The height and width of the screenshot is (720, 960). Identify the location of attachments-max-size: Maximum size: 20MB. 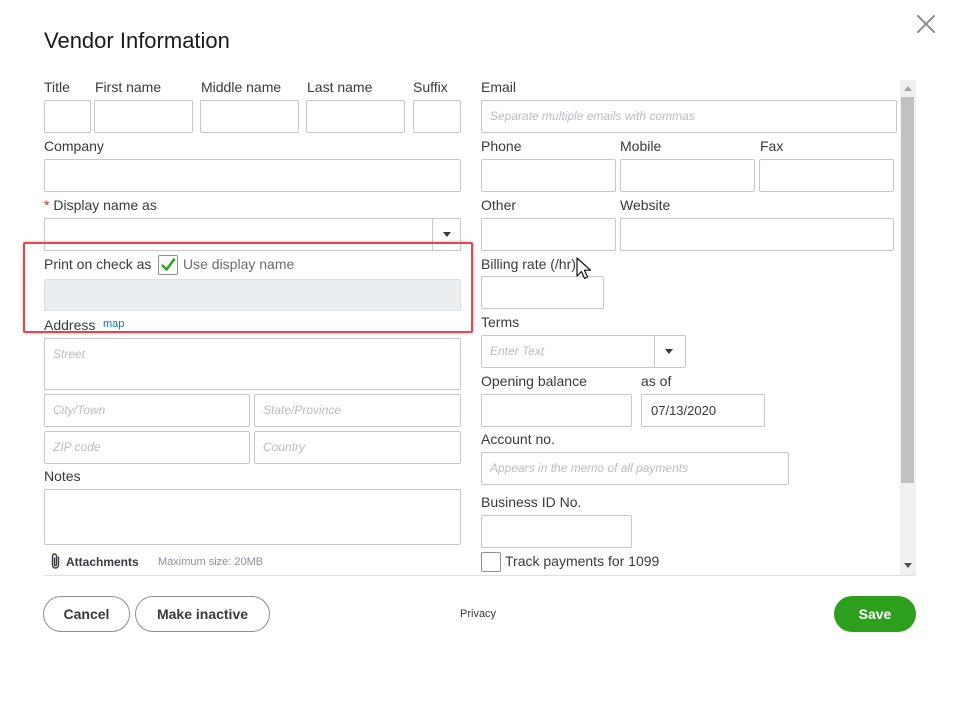
(211, 562).